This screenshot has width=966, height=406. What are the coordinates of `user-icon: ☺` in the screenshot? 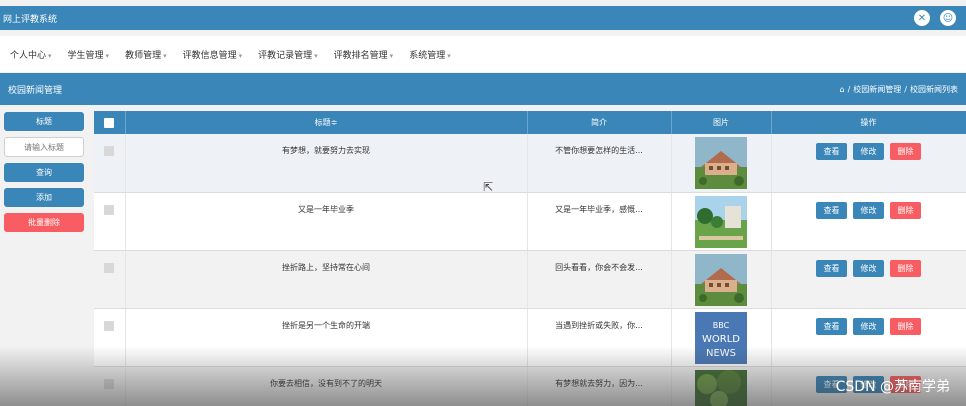 It's located at (948, 18).